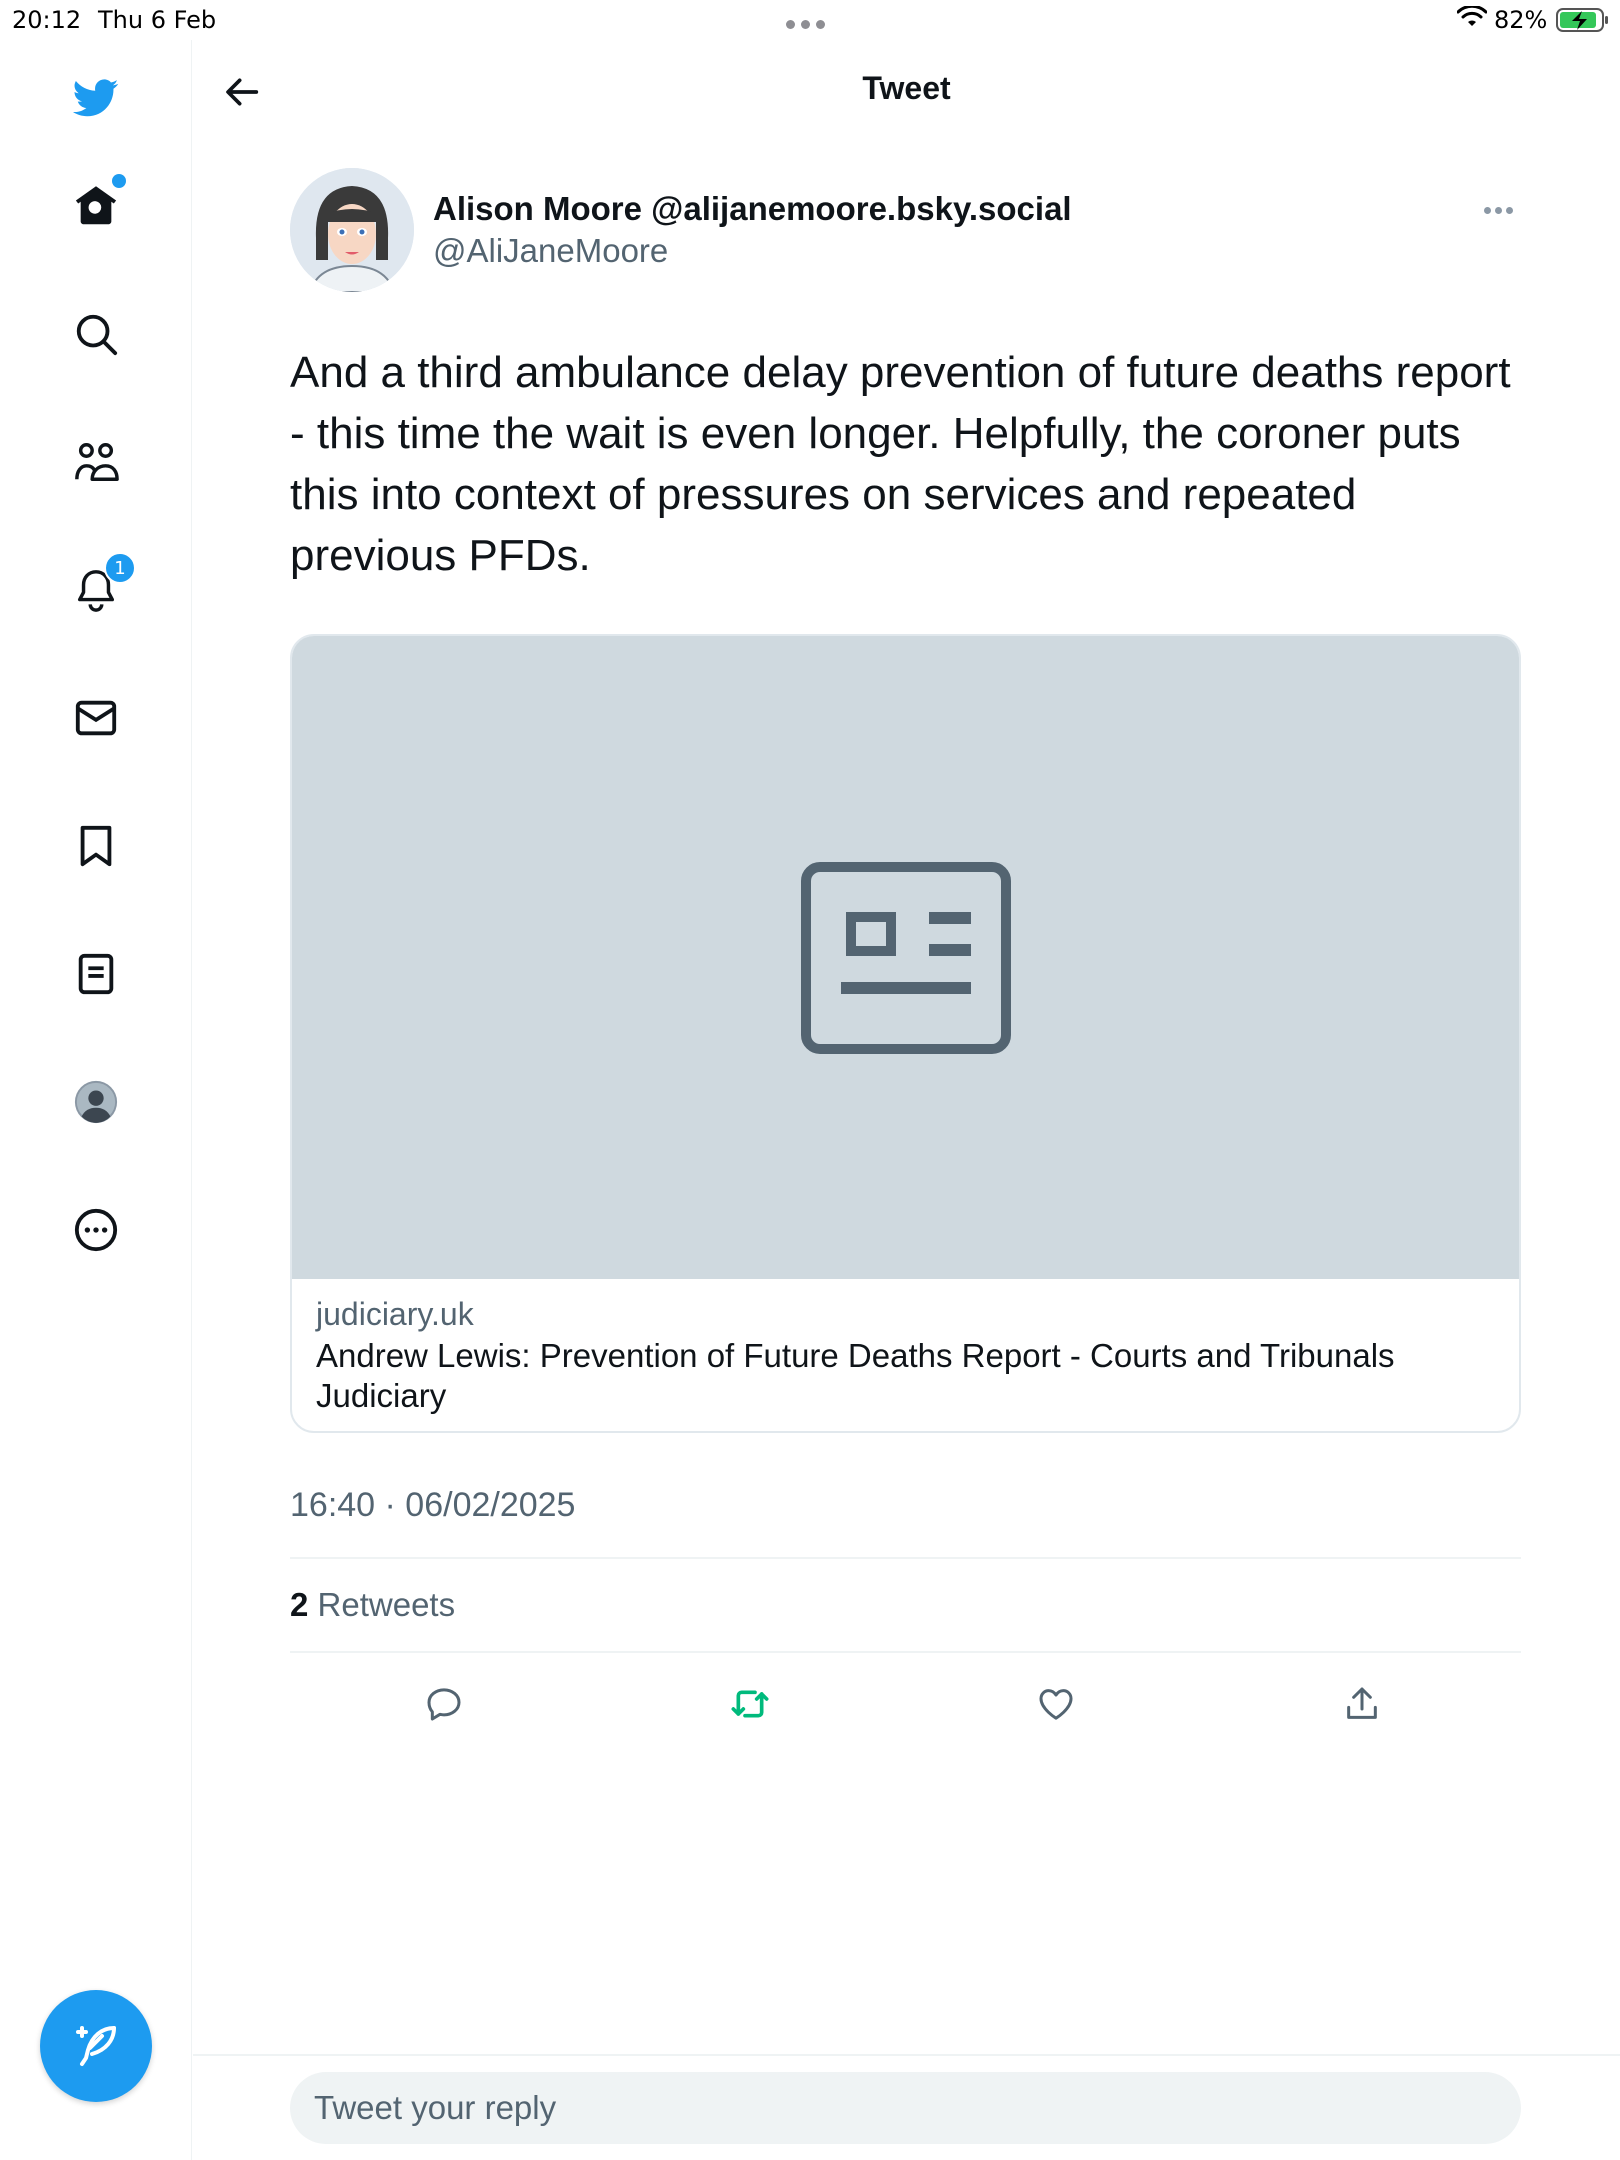  I want to click on avatar-illustration, so click(352, 230).